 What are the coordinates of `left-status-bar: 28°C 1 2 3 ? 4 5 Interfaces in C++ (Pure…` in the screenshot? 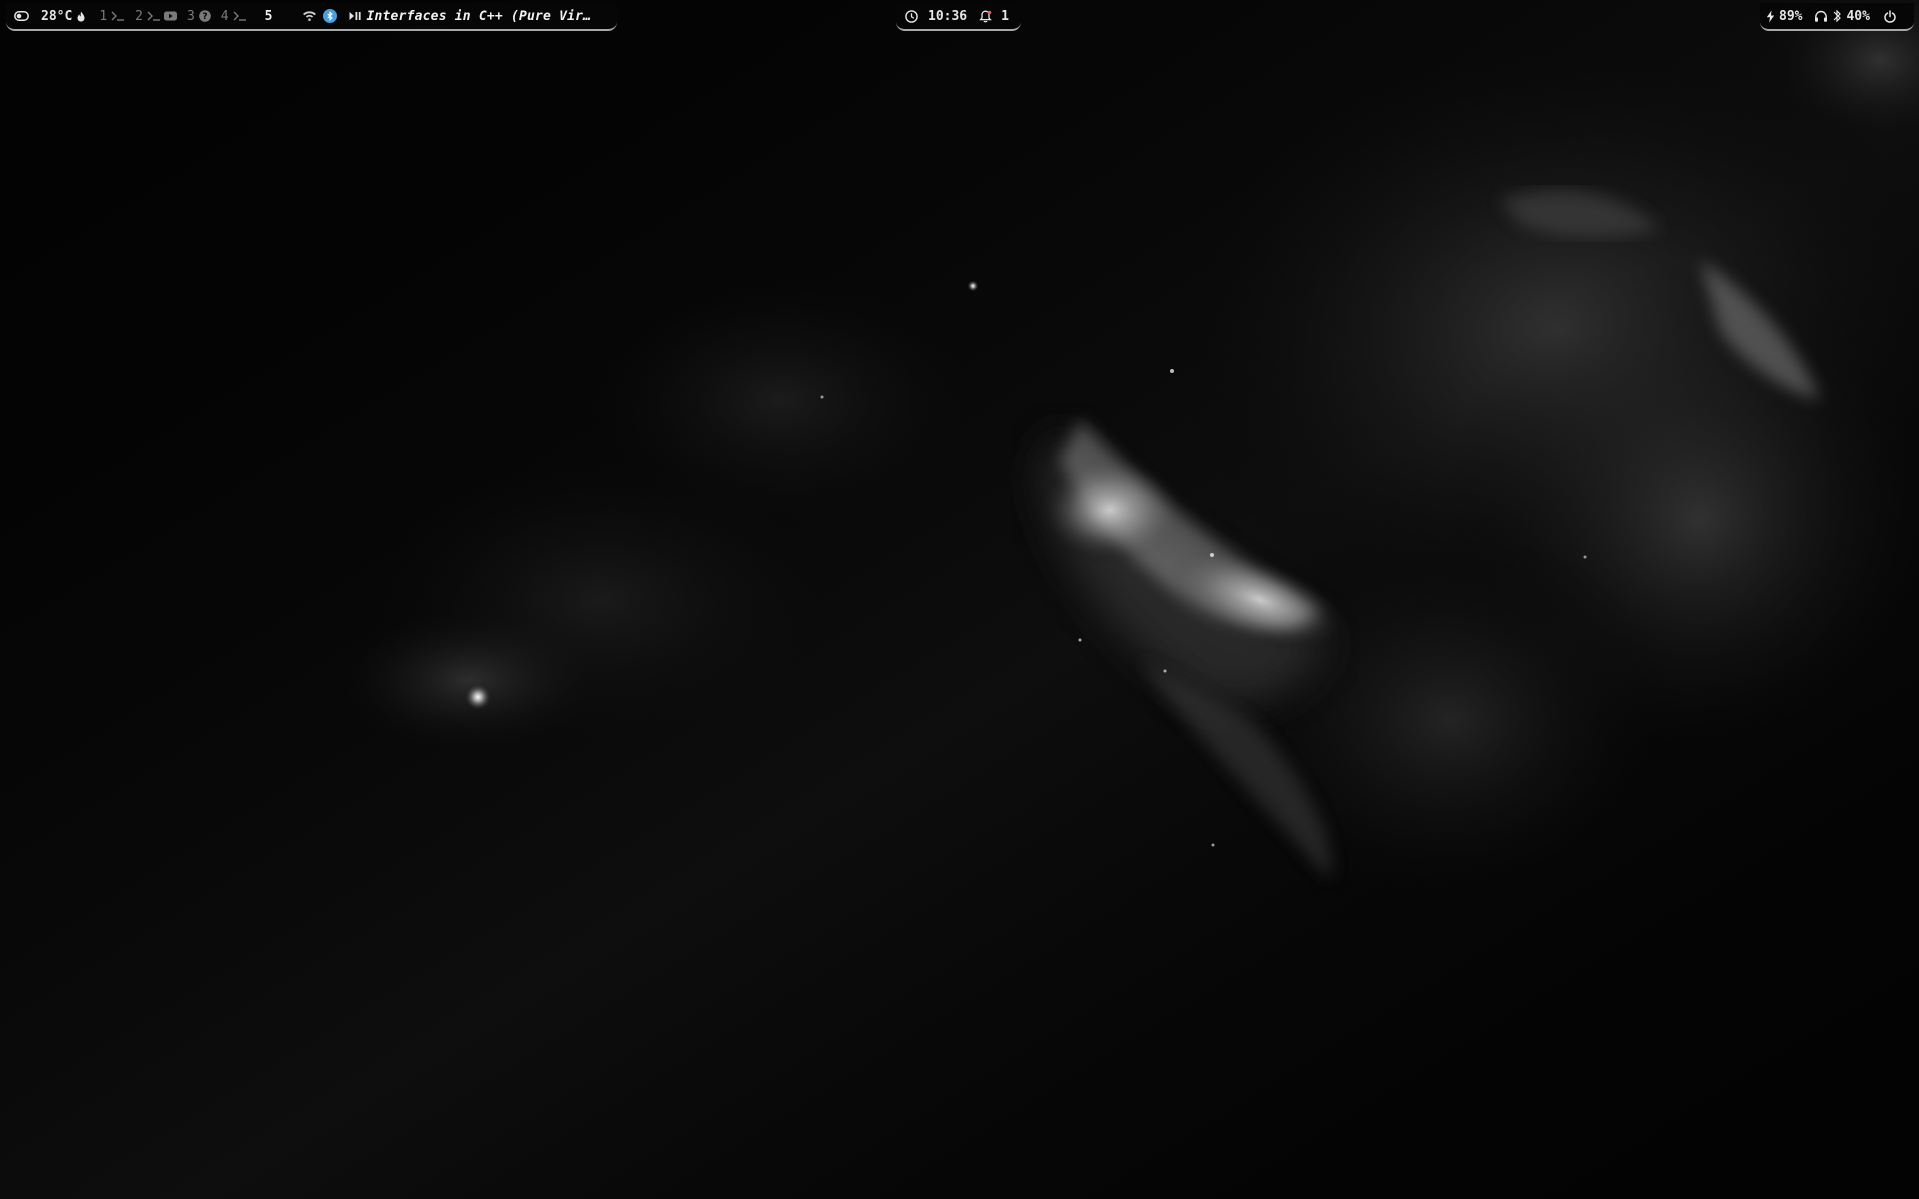 It's located at (311, 17).